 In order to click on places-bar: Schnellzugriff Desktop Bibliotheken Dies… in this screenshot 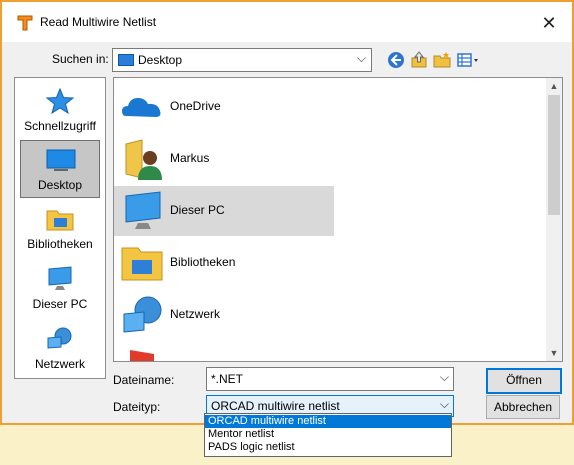, I will do `click(60, 228)`.